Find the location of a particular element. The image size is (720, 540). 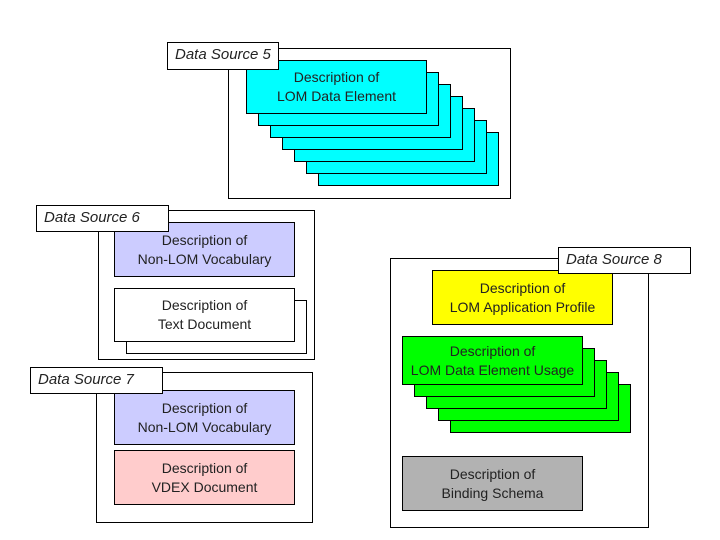

box-text: Binding Schema is located at coordinates (492, 492).